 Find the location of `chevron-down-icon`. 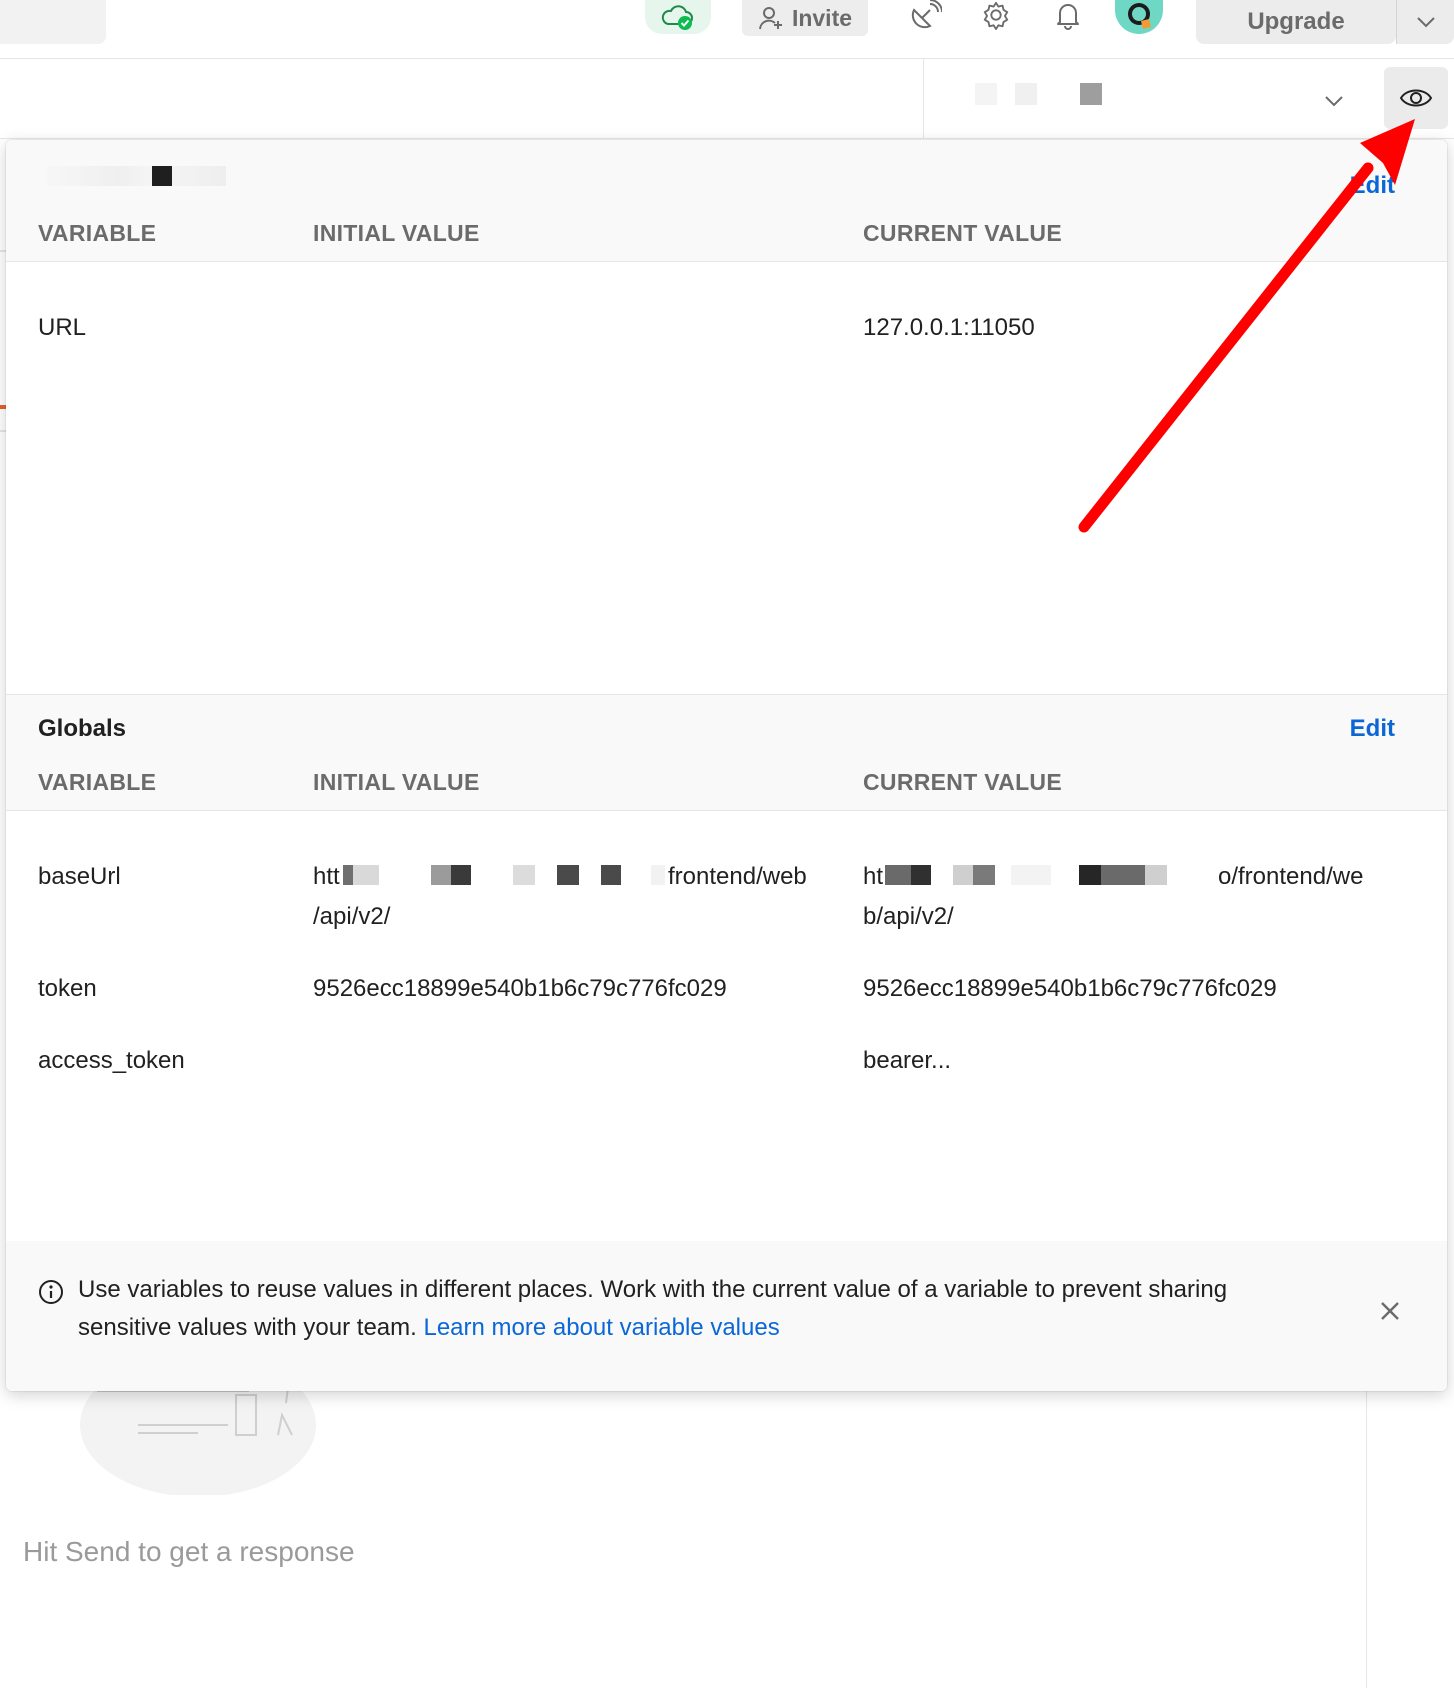

chevron-down-icon is located at coordinates (1425, 22).